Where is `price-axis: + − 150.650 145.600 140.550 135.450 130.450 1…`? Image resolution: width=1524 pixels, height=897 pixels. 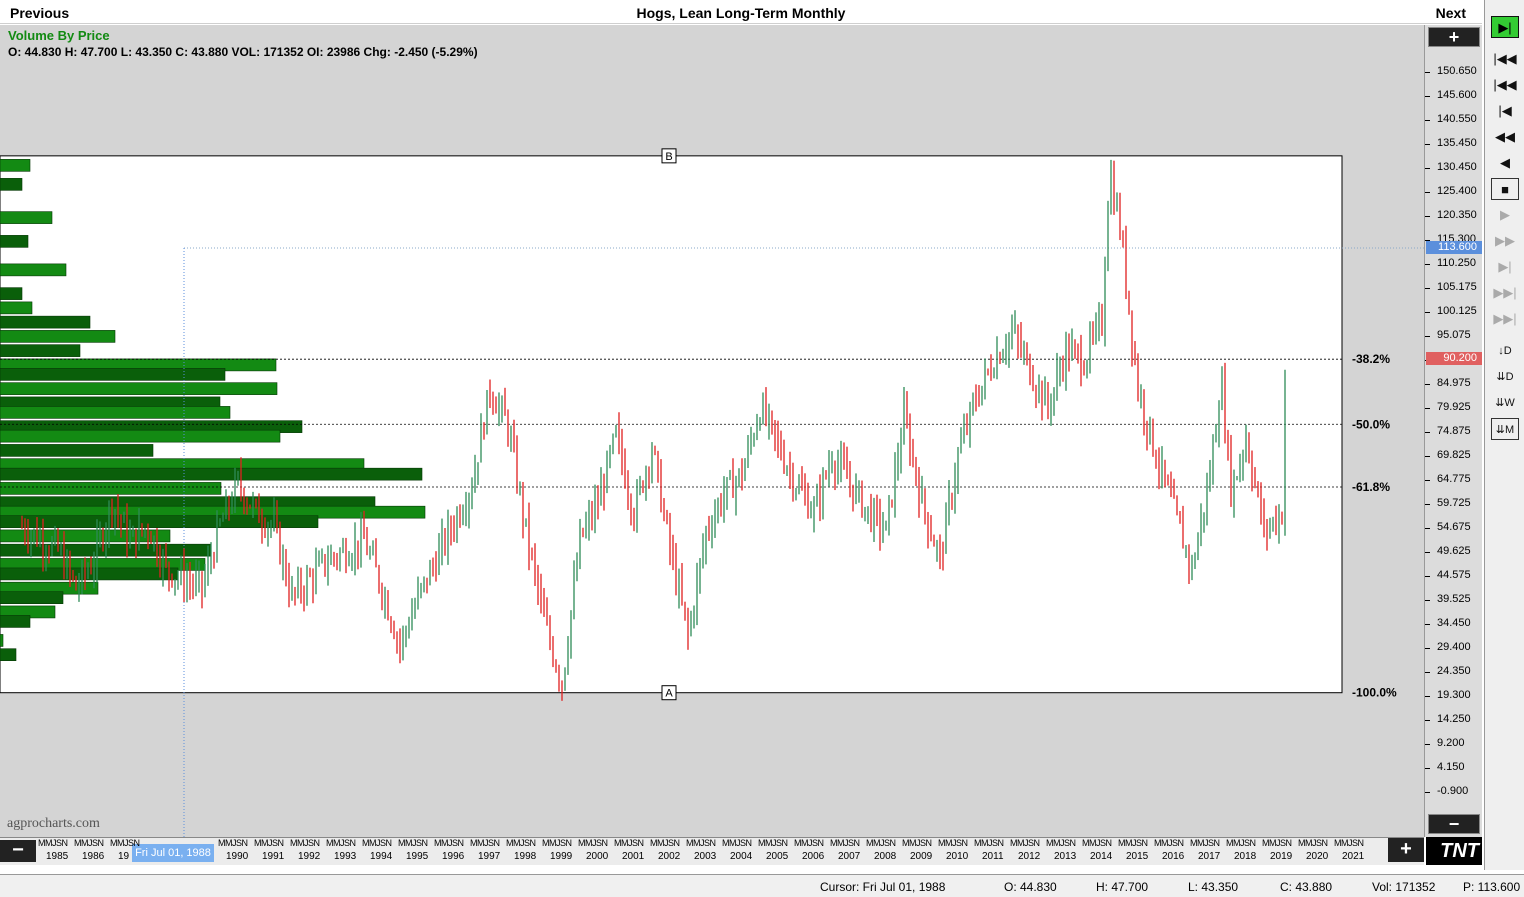
price-axis: + − 150.650 145.600 140.550 135.450 130.450 1… is located at coordinates (1453, 431).